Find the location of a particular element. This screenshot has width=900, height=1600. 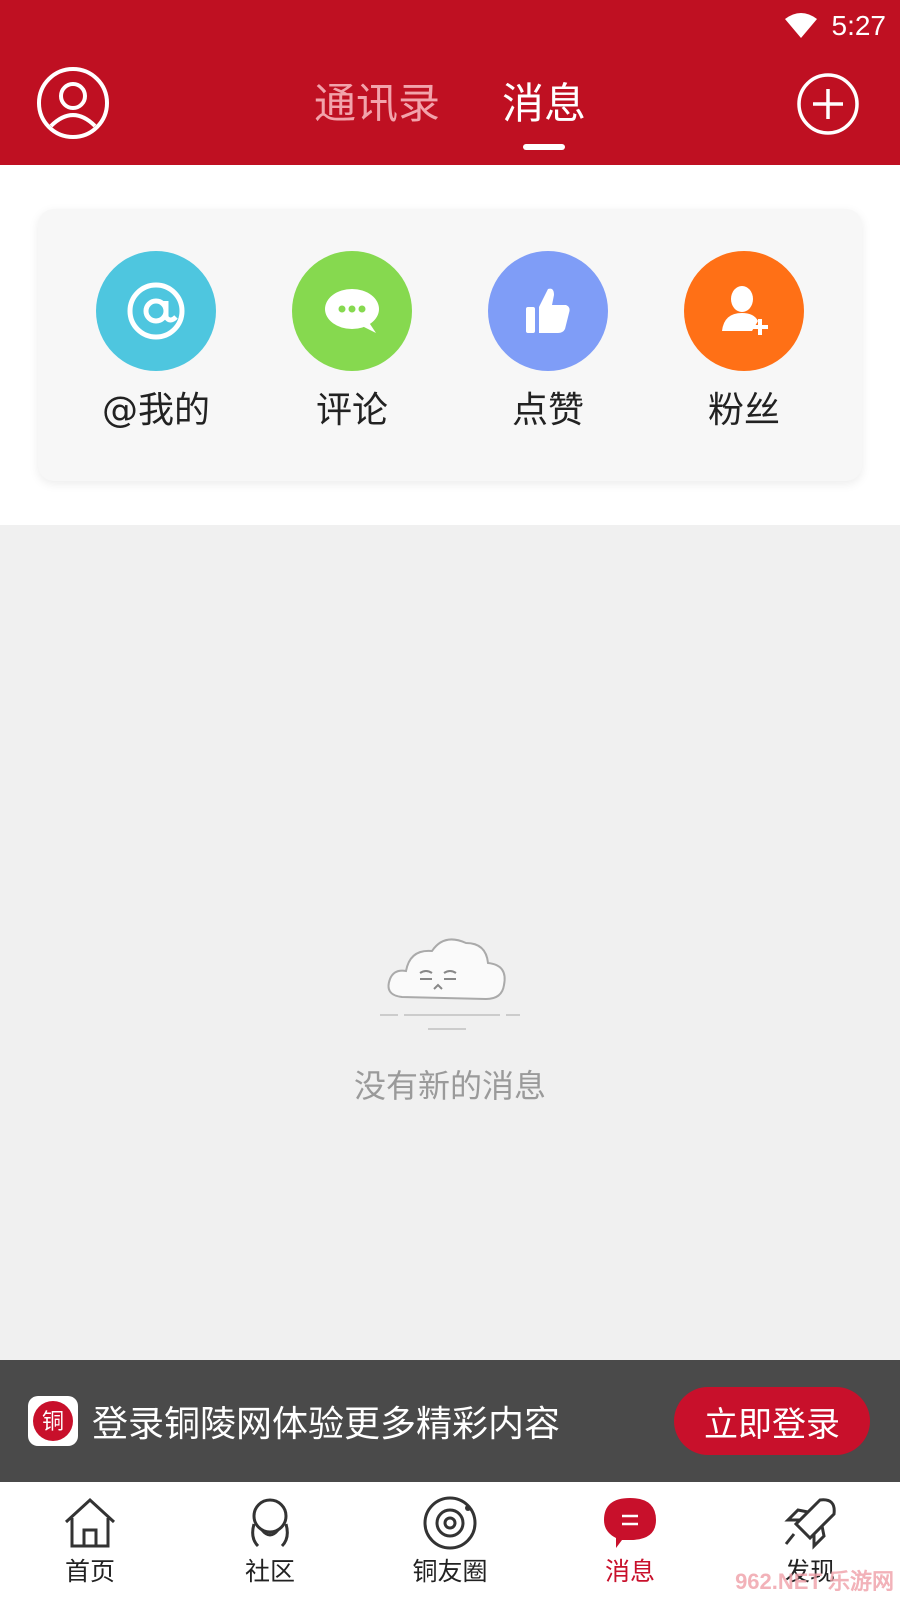

status-bar: 5:27 is located at coordinates (835, 26).